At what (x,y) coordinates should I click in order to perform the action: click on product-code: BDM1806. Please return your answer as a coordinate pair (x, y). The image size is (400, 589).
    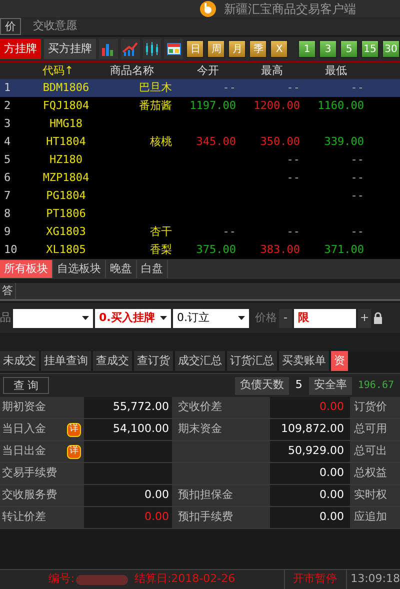
    Looking at the image, I should click on (66, 88).